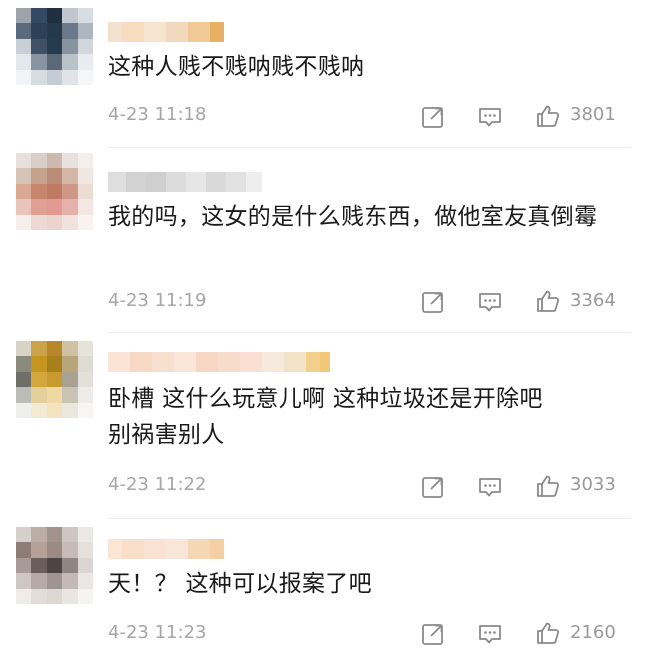 The height and width of the screenshot is (656, 651). What do you see at coordinates (593, 632) in the screenshot?
I see `like-count: 2160` at bounding box center [593, 632].